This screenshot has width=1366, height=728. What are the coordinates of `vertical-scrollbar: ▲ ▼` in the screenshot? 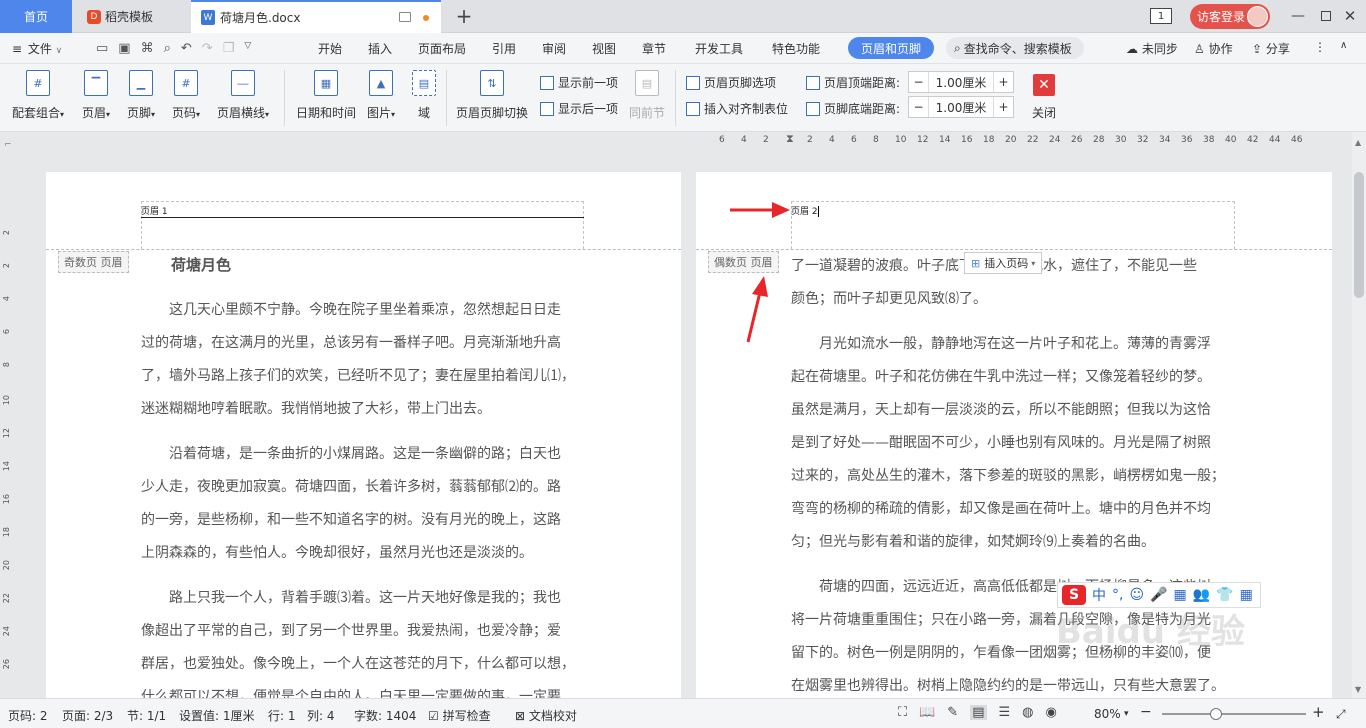 It's located at (1359, 415).